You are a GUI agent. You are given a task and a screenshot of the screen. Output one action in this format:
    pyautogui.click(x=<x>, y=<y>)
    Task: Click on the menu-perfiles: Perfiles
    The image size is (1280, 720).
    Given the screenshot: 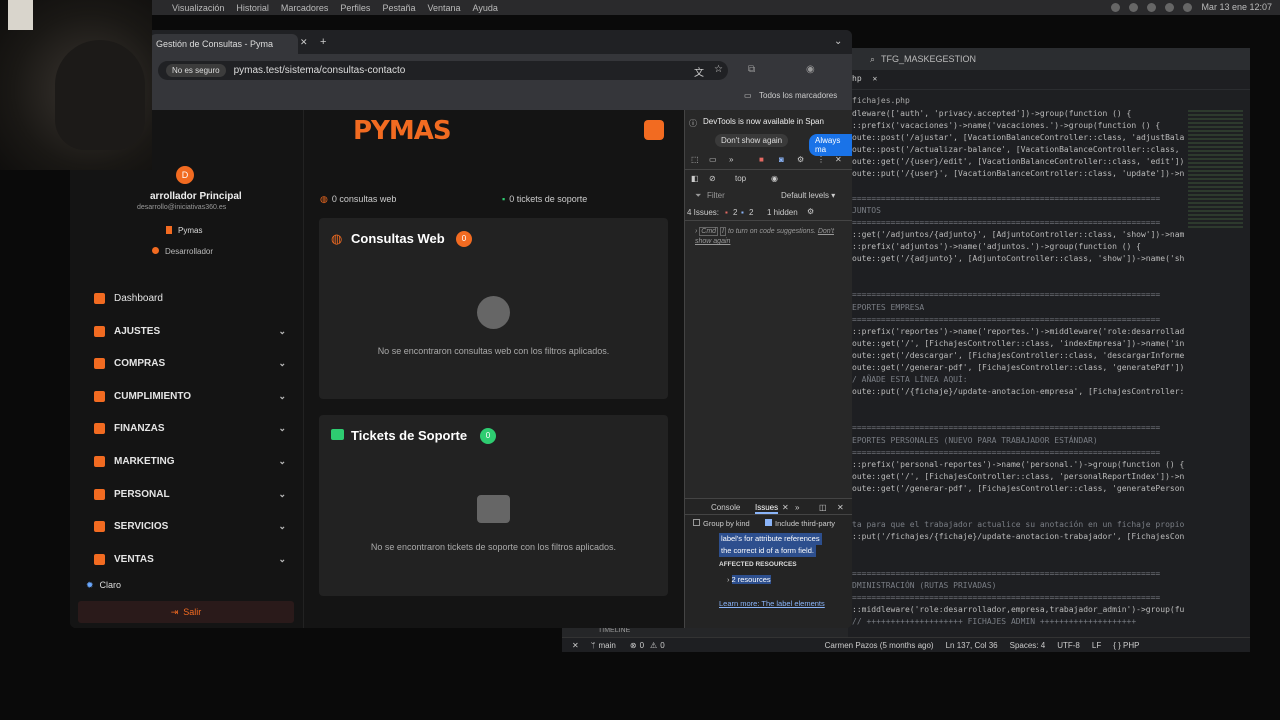 What is the action you would take?
    pyautogui.click(x=355, y=8)
    